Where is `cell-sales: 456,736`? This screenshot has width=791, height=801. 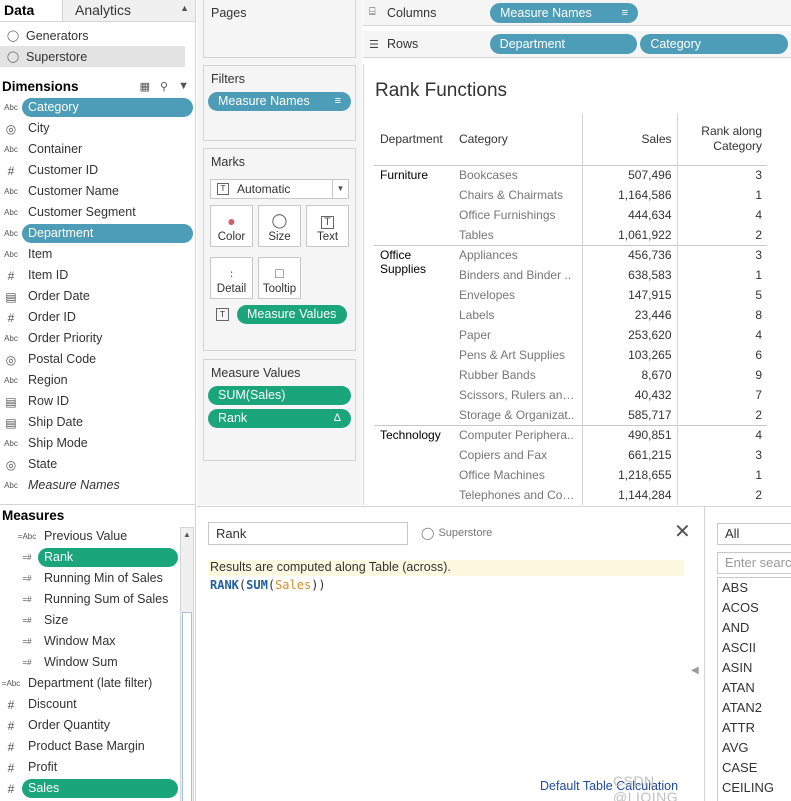
cell-sales: 456,736 is located at coordinates (629, 254).